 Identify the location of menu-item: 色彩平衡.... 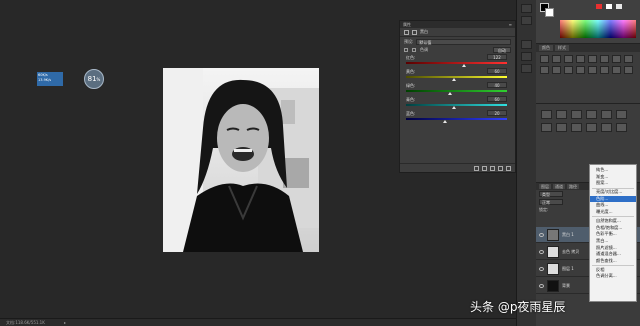
(613, 234).